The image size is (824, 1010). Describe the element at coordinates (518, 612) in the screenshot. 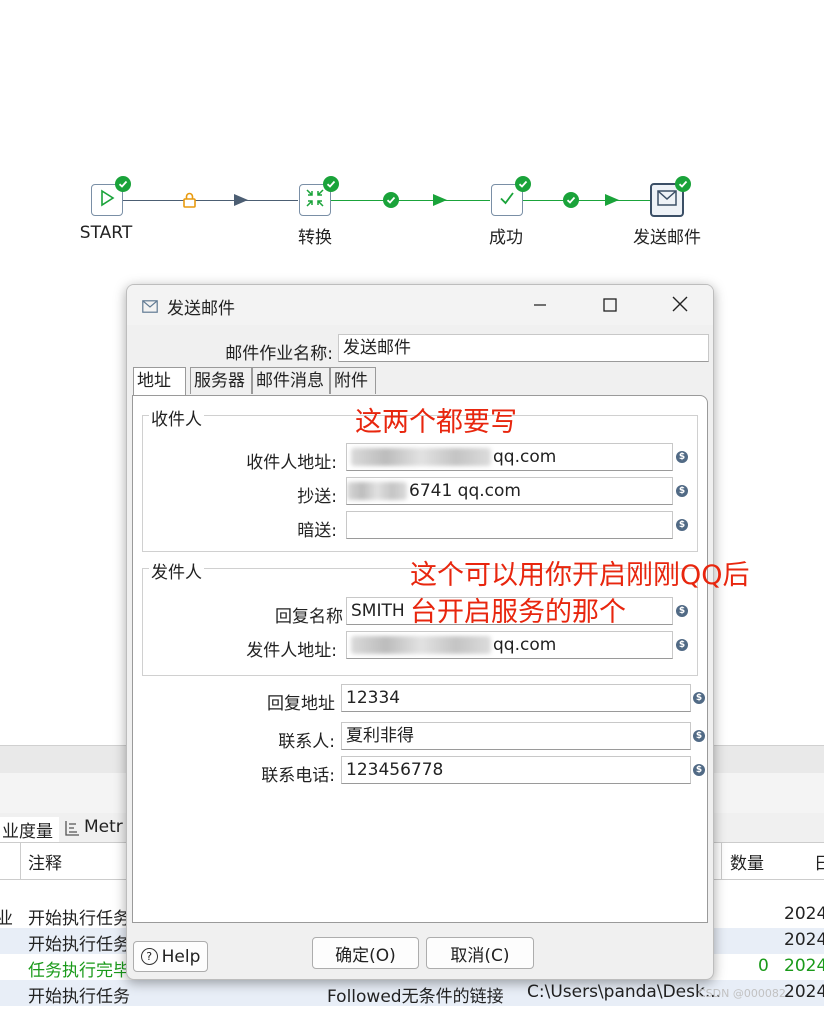

I see `annotation-sender-hint-2: 台开启服务的那个` at that location.